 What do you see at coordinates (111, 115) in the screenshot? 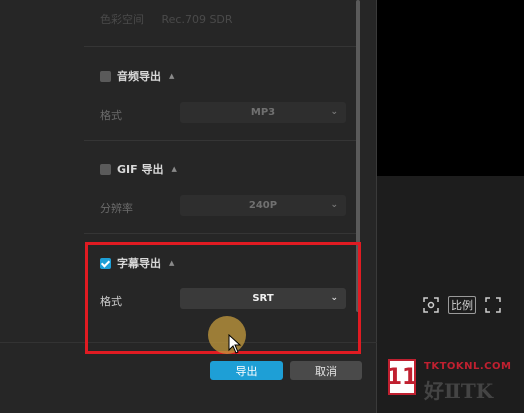
I see `audio-format-label: 格式` at bounding box center [111, 115].